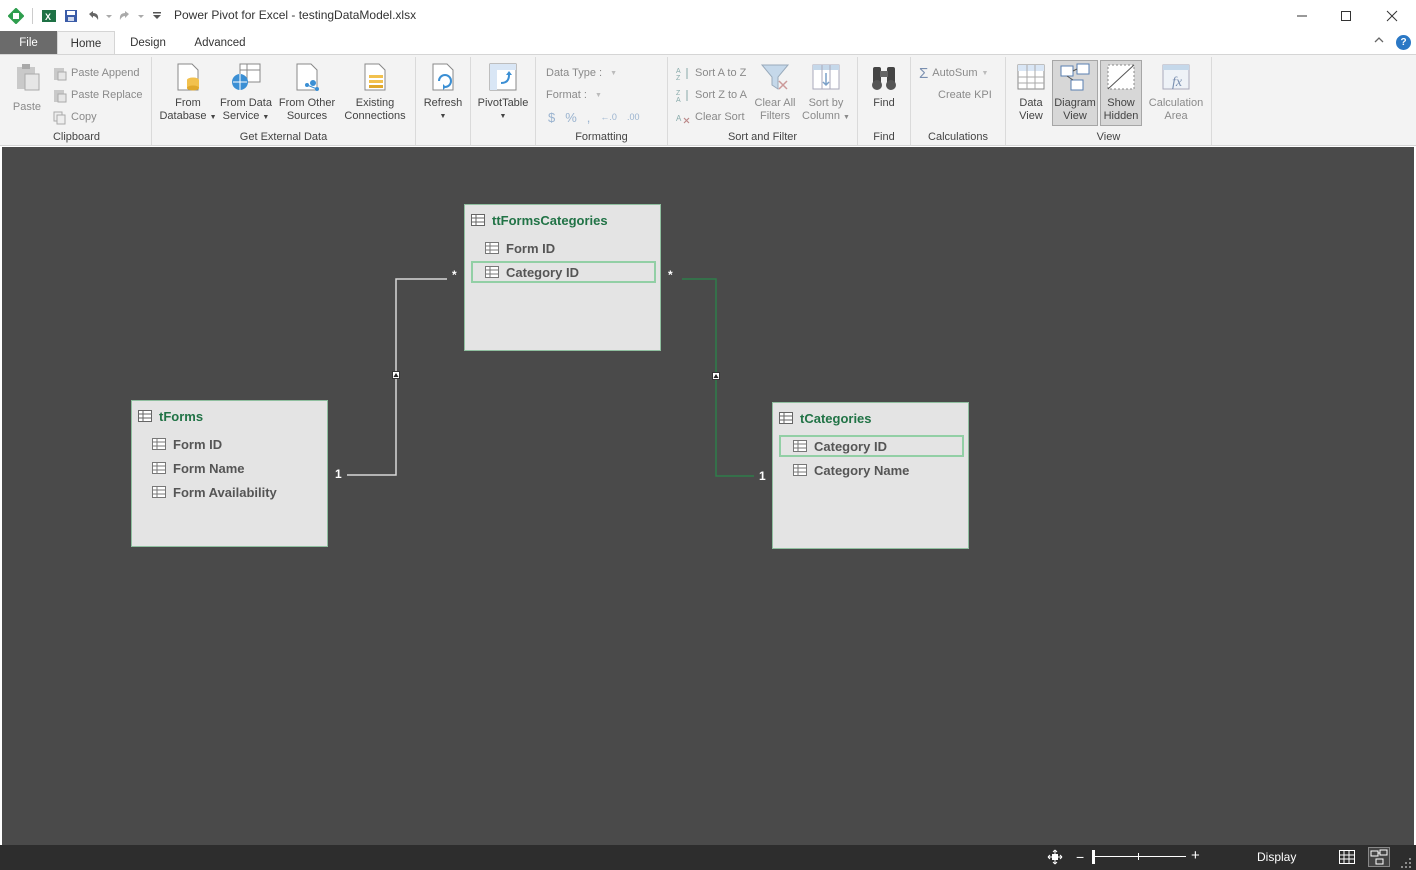 The width and height of the screenshot is (1416, 870). Describe the element at coordinates (86, 43) in the screenshot. I see `tab-home: Home` at that location.